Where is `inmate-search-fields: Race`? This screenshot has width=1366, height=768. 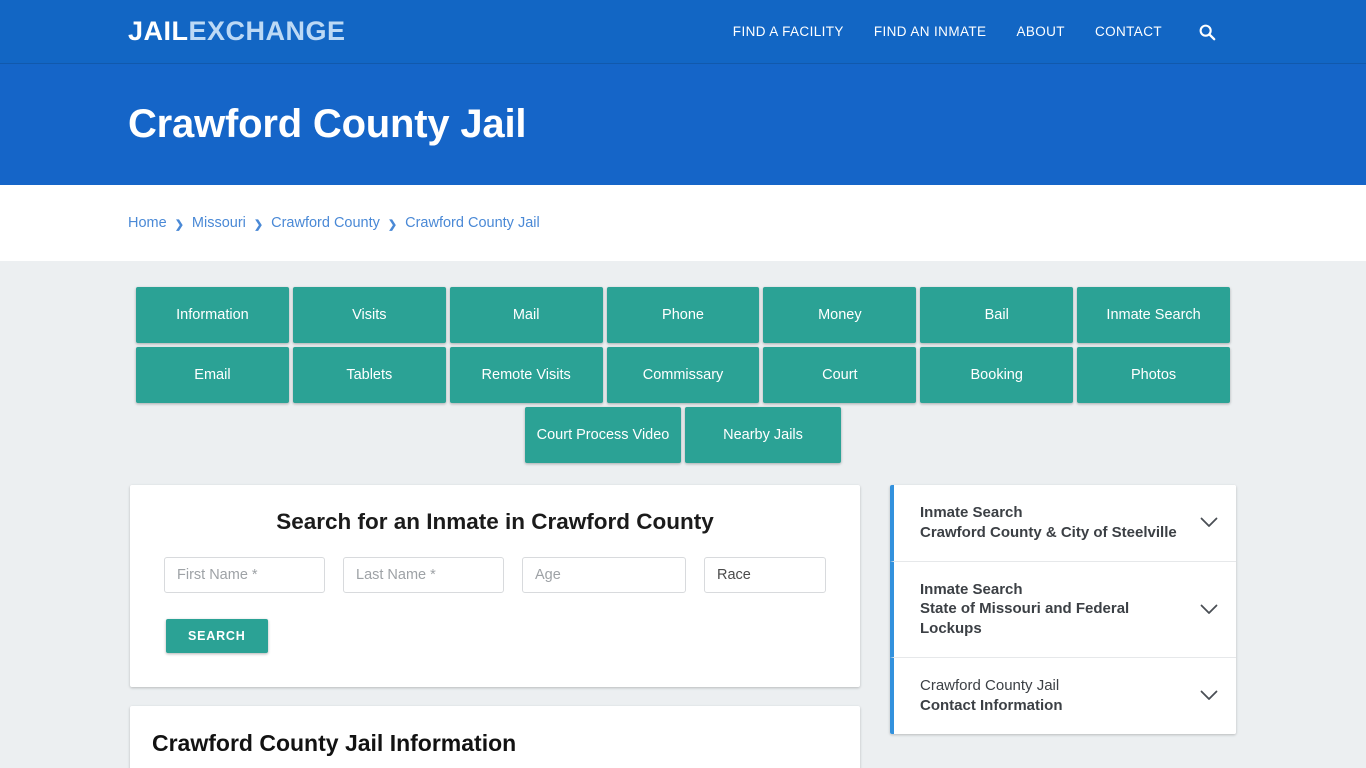
inmate-search-fields: Race is located at coordinates (495, 575).